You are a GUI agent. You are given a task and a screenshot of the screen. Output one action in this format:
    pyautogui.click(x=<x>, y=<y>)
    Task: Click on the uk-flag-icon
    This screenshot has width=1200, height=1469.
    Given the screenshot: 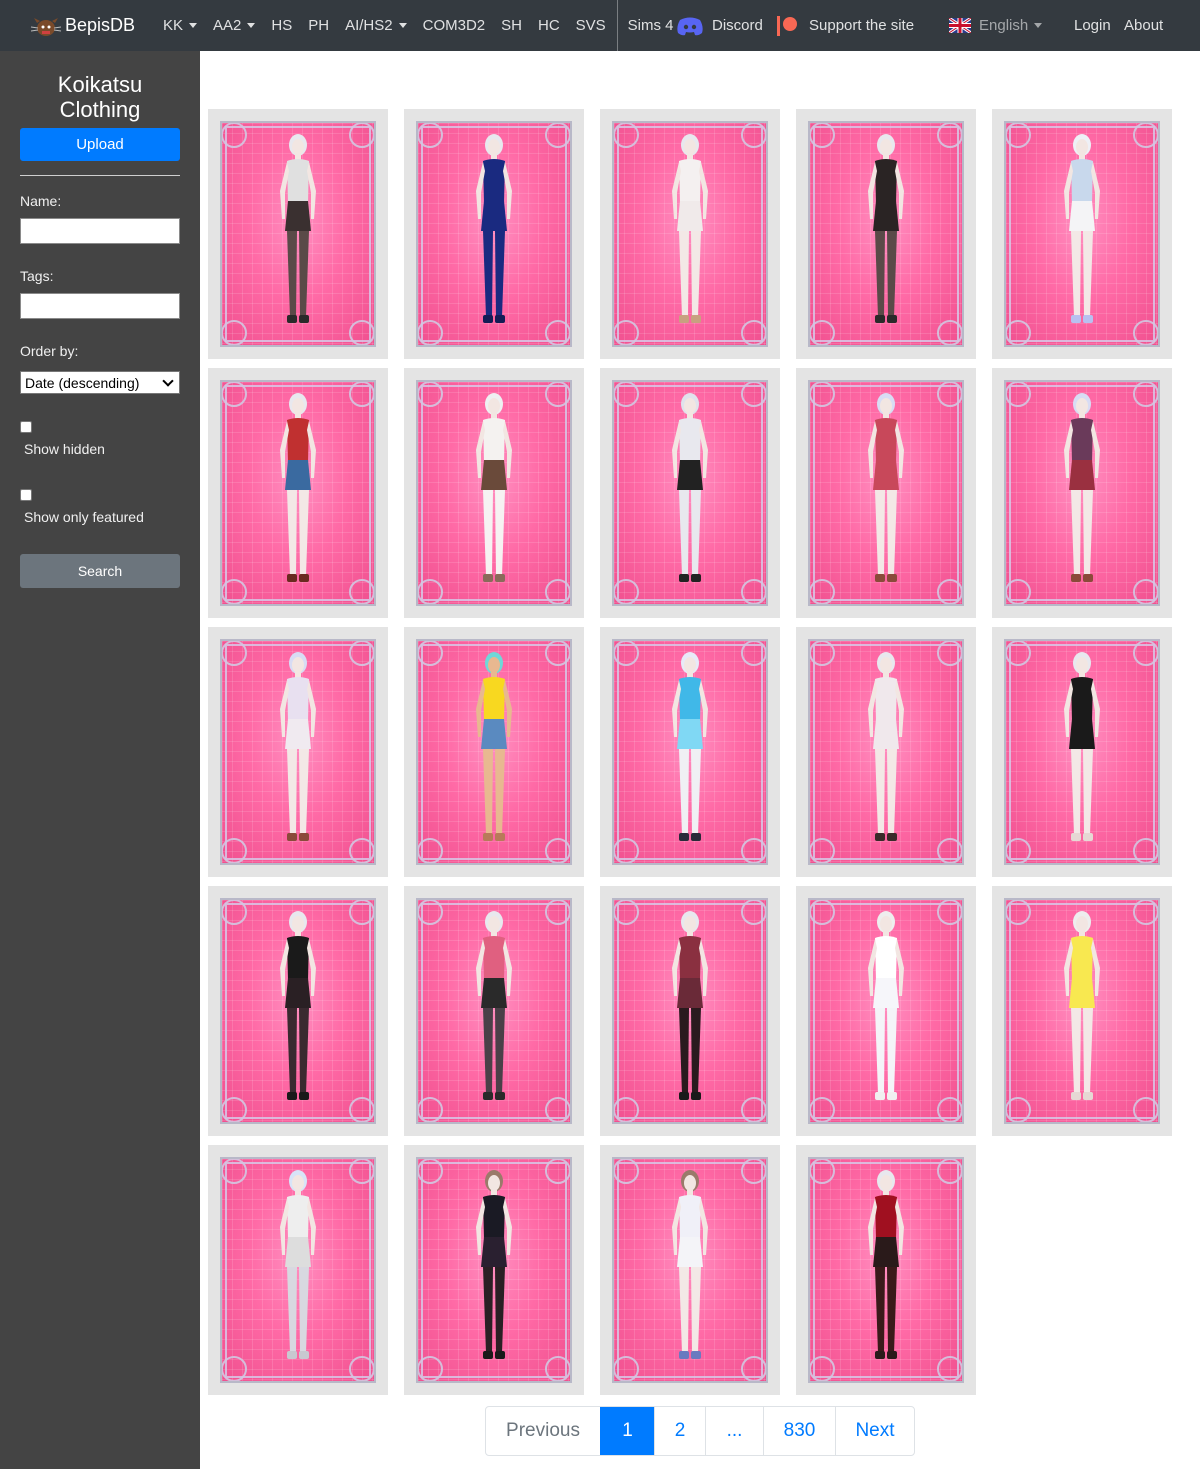 What is the action you would take?
    pyautogui.click(x=960, y=25)
    